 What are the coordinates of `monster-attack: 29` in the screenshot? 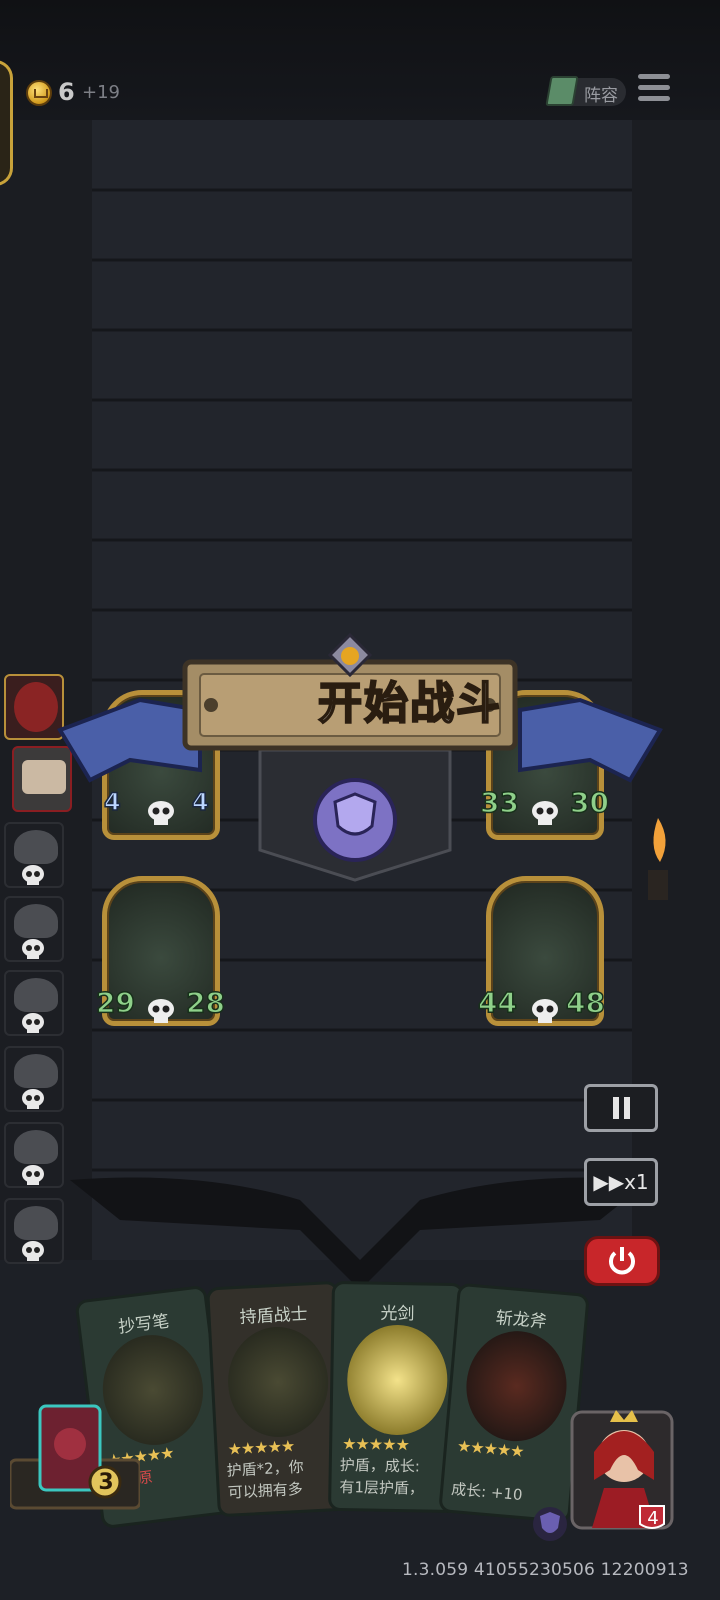 It's located at (115, 1002).